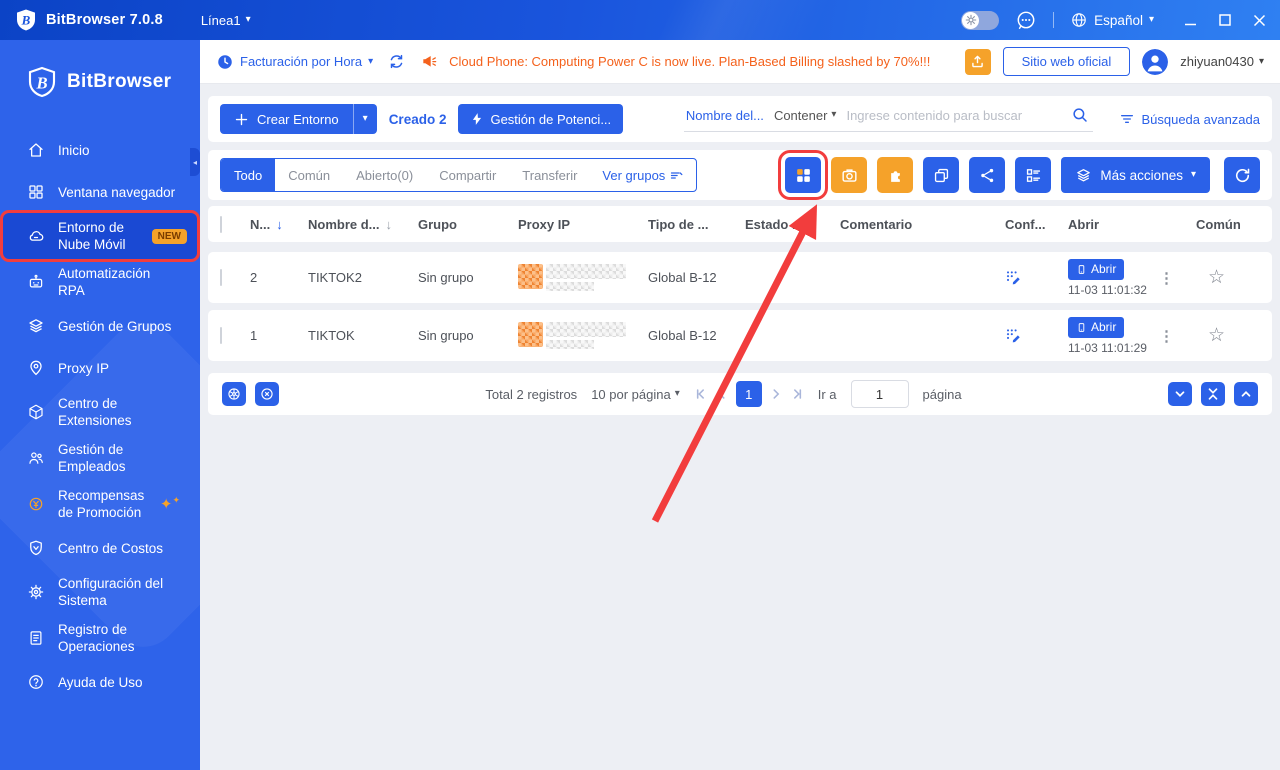 The height and width of the screenshot is (770, 1280). I want to click on filter-icon, so click(1127, 119).